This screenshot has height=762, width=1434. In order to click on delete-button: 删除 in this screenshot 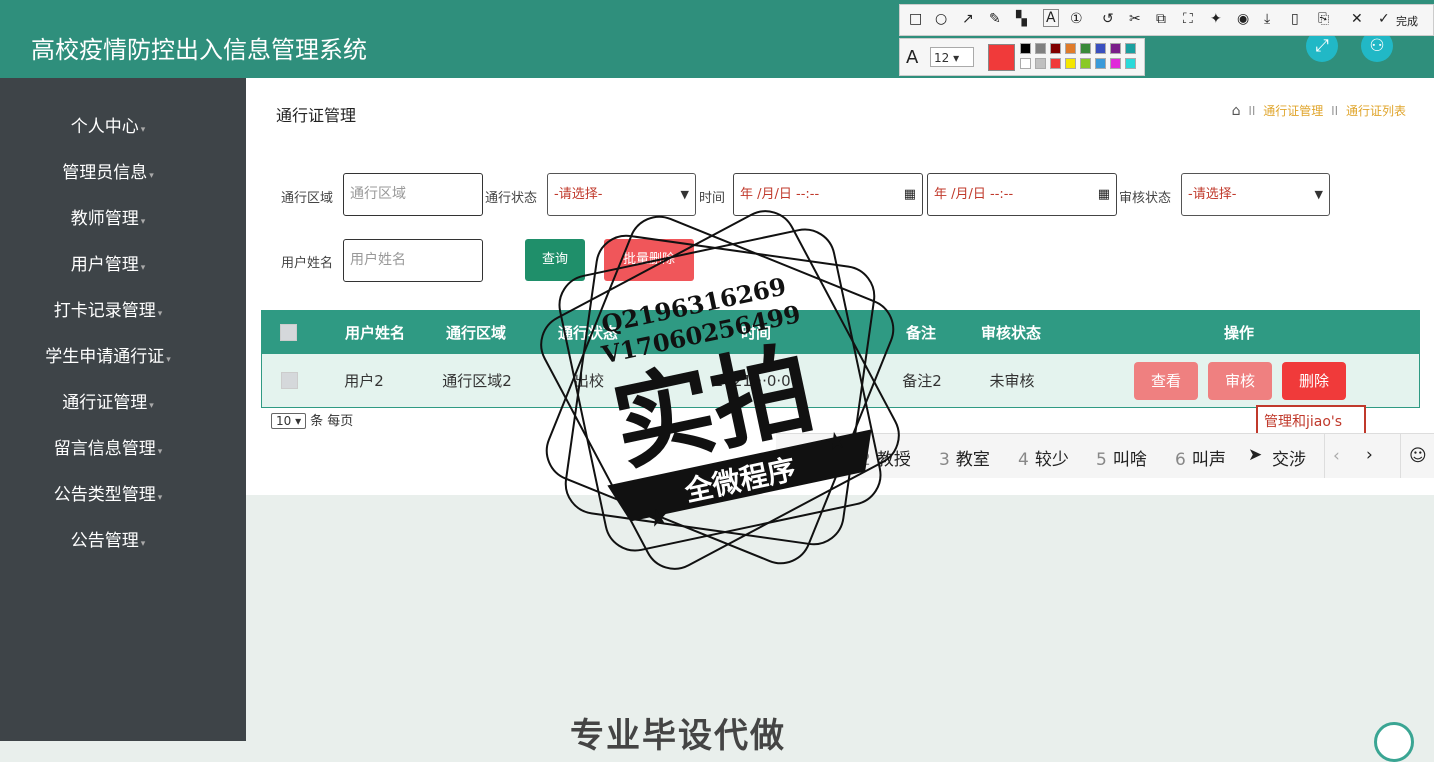, I will do `click(1314, 381)`.